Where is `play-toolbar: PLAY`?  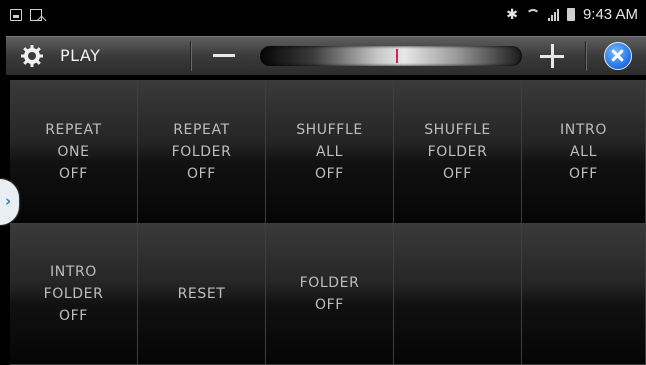
play-toolbar: PLAY is located at coordinates (326, 55).